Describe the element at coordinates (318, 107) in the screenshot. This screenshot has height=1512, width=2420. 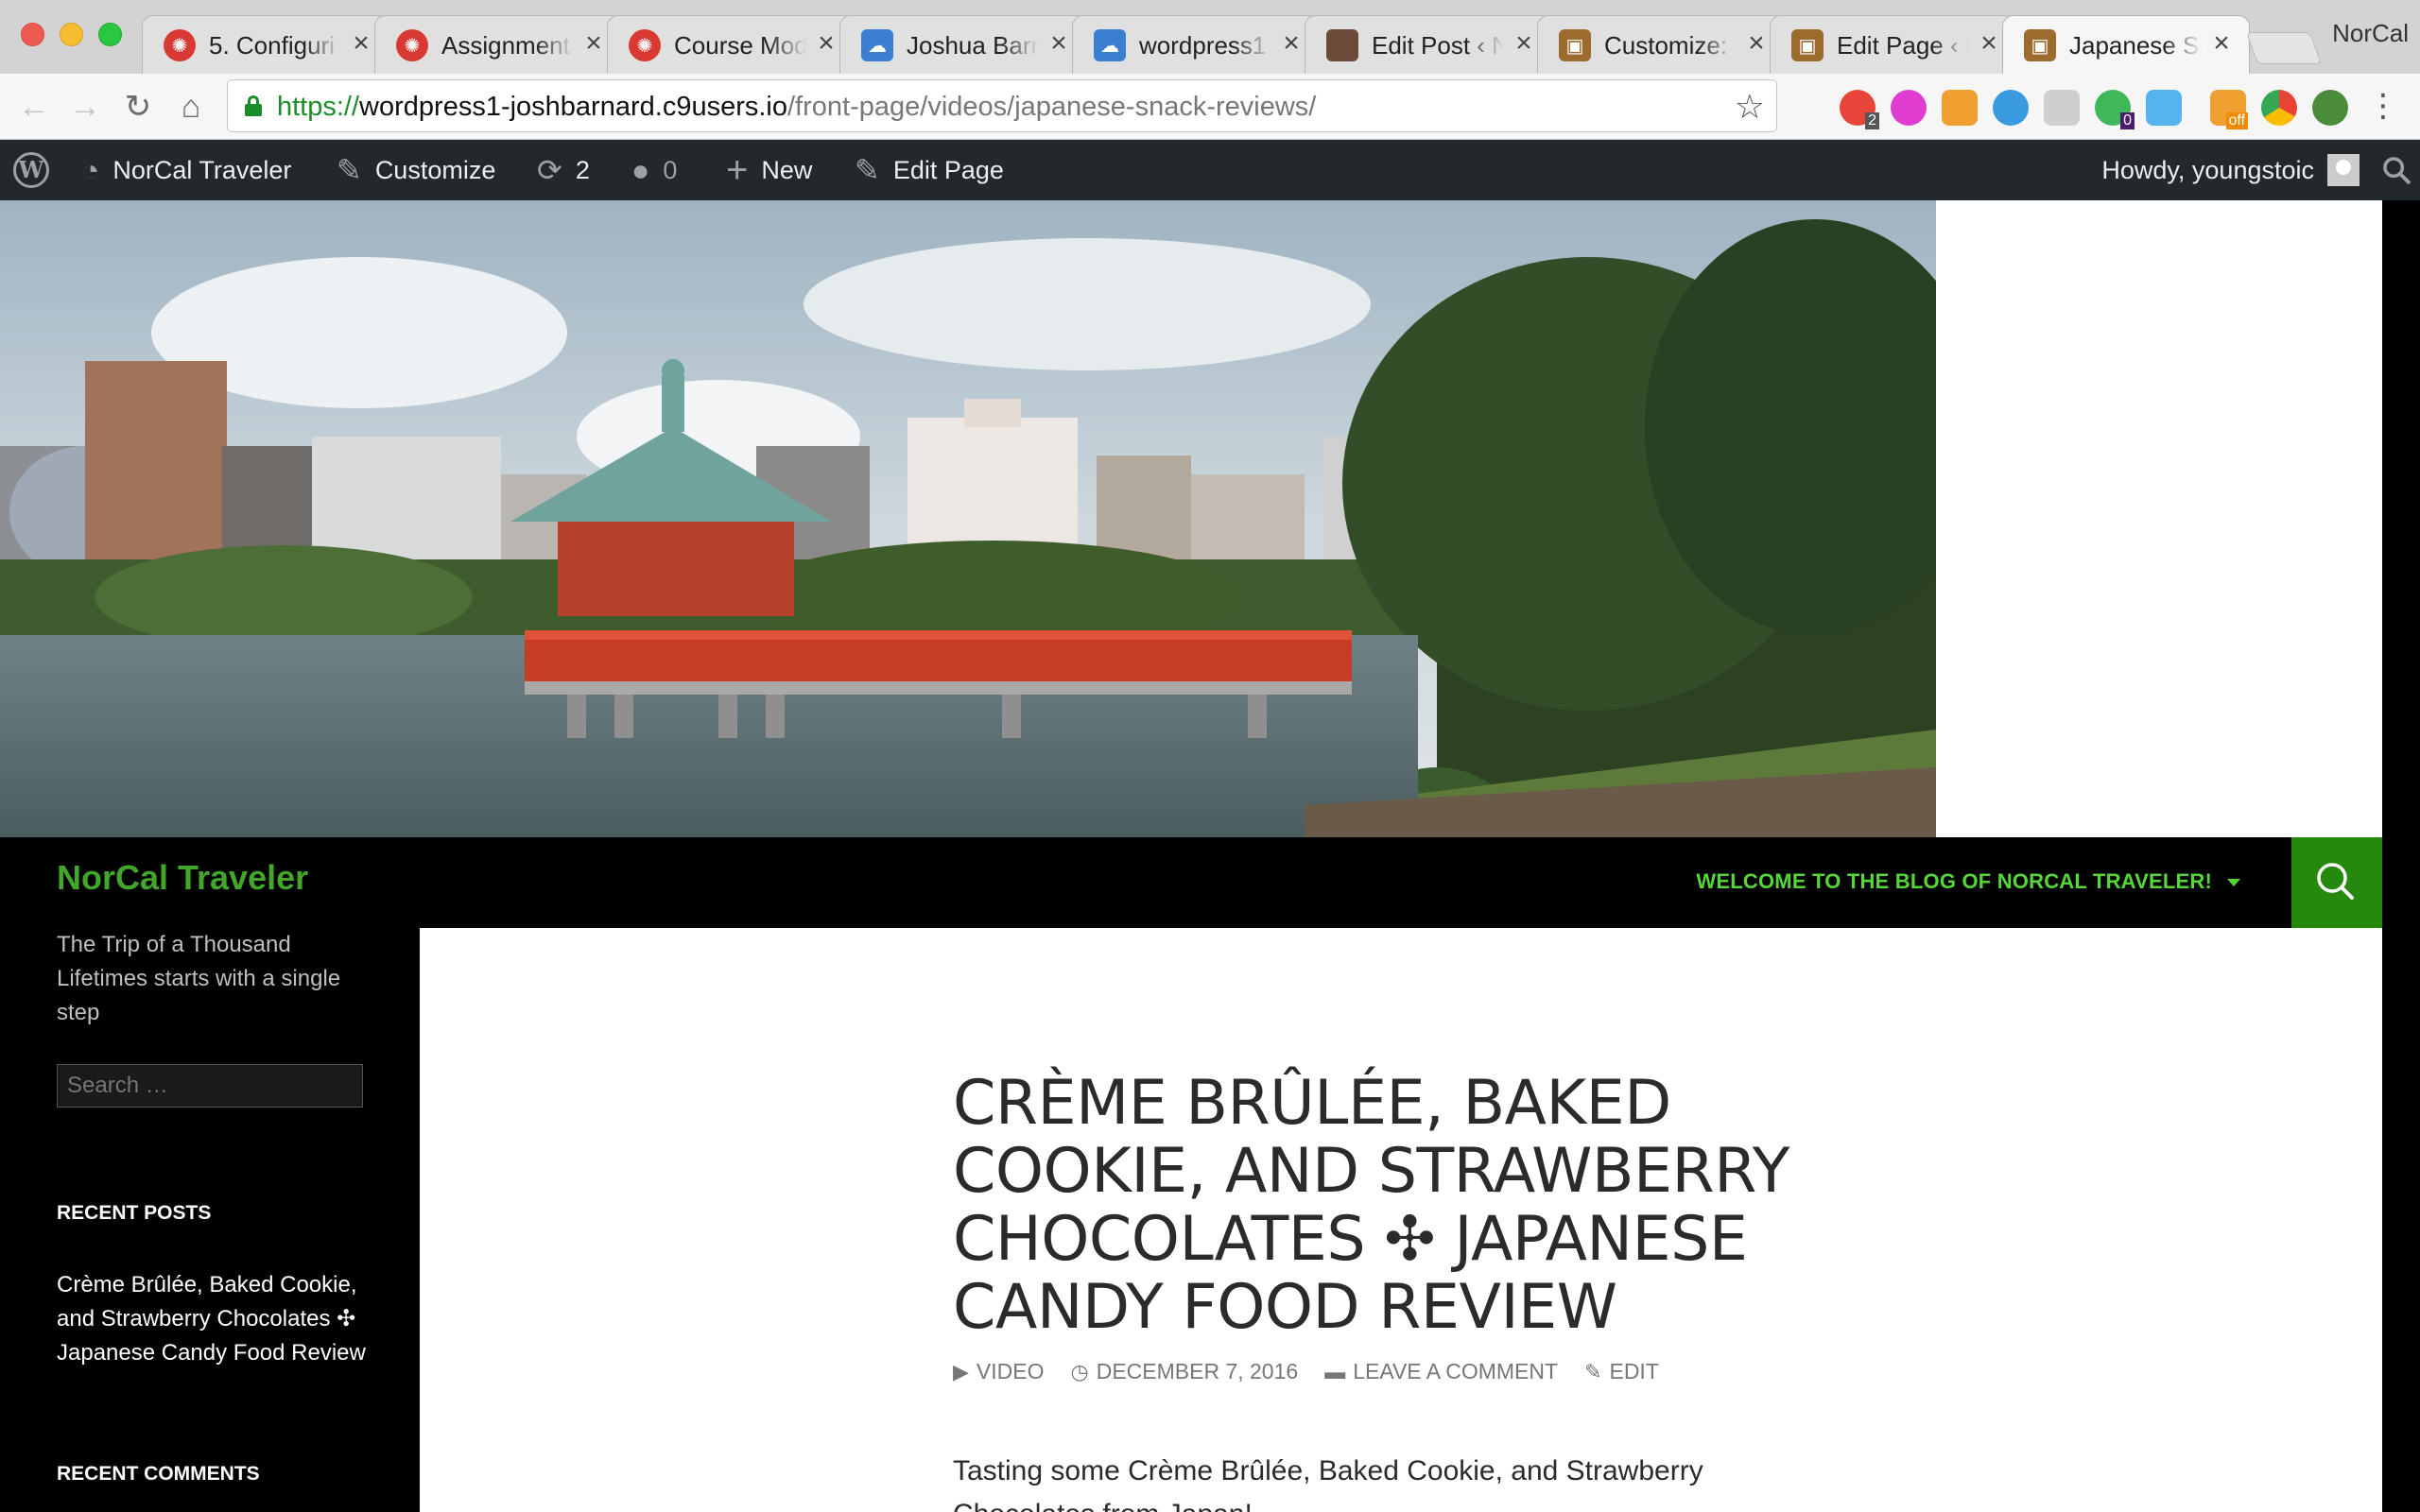
I see `url-scheme: https://` at that location.